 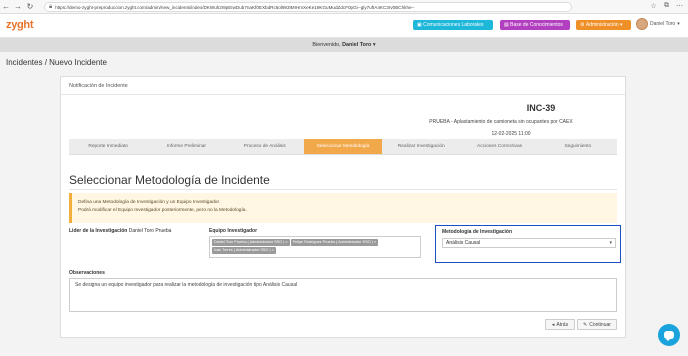 What do you see at coordinates (578, 146) in the screenshot?
I see `step-seguimiento: Seguimiento` at bounding box center [578, 146].